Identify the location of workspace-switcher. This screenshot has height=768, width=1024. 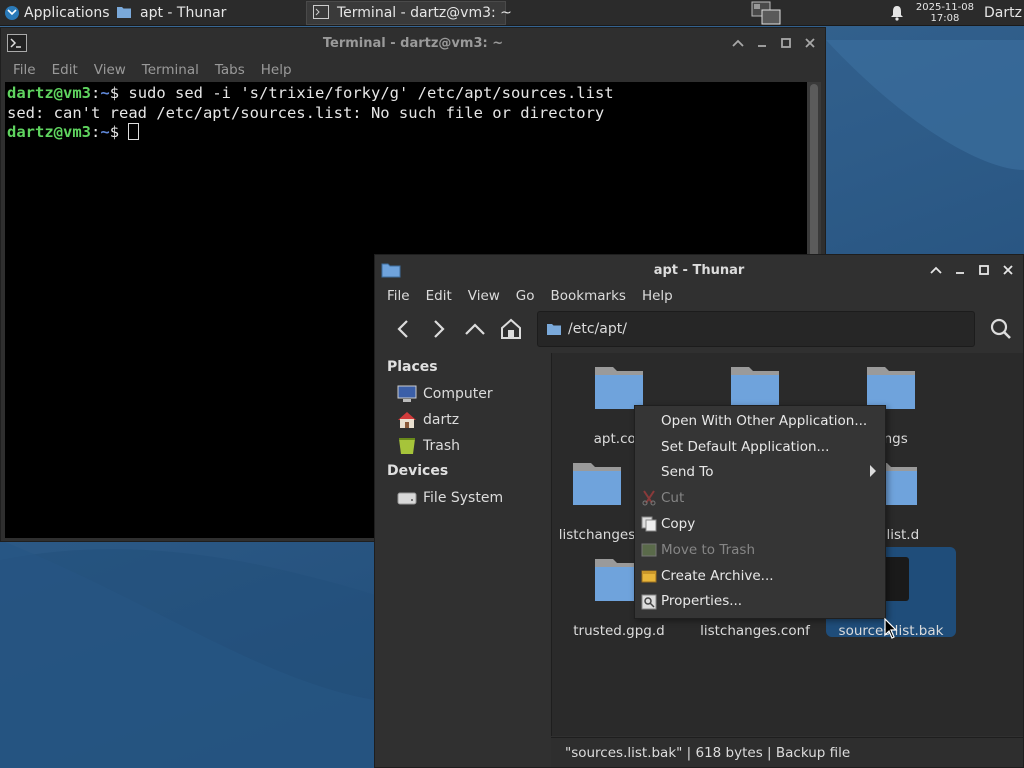
(766, 13).